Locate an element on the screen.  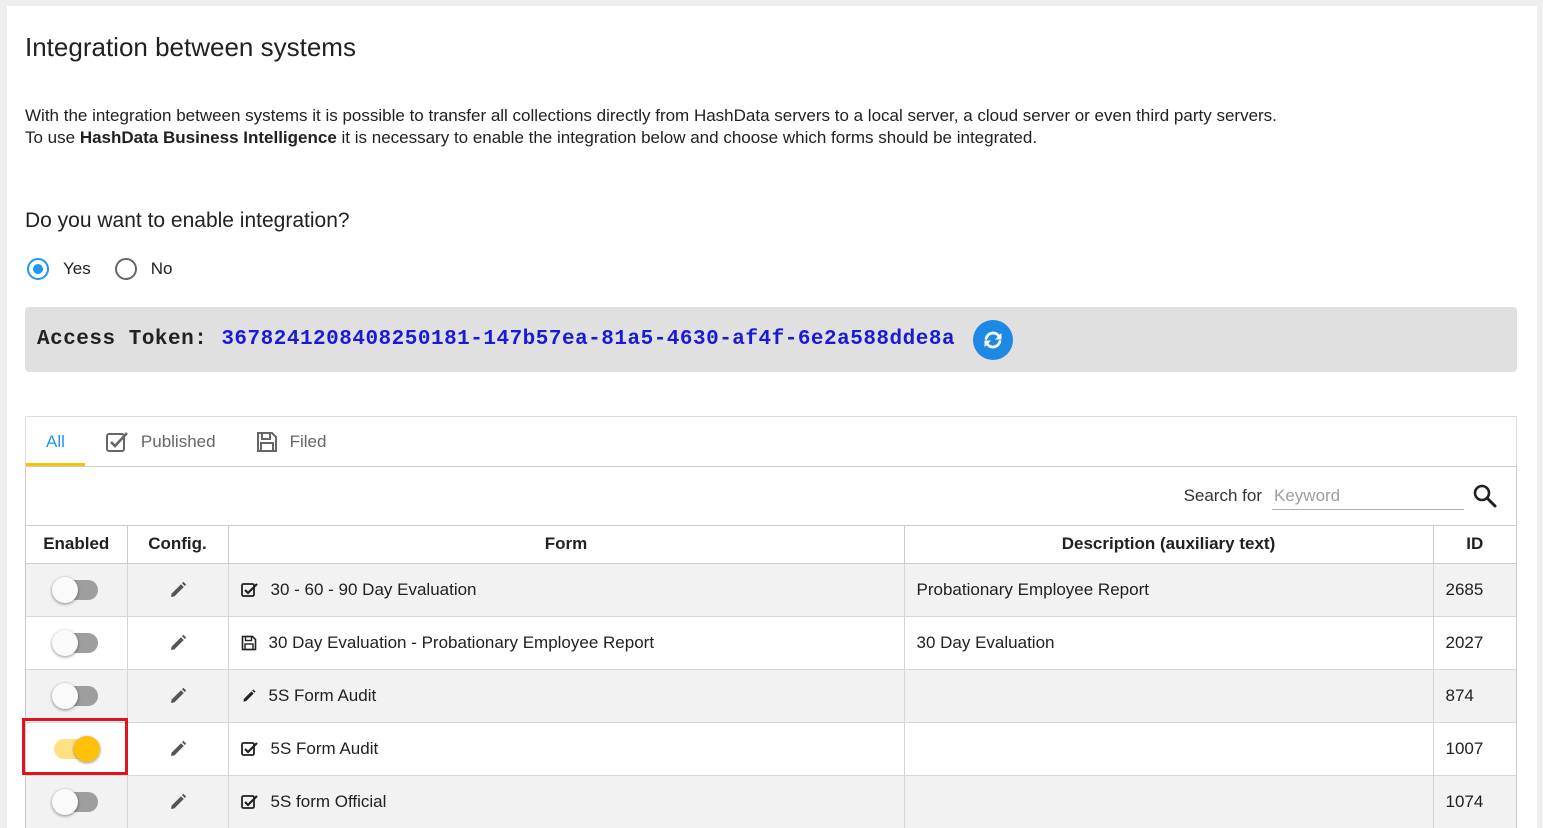
id-cell: 1074 is located at coordinates (1474, 801).